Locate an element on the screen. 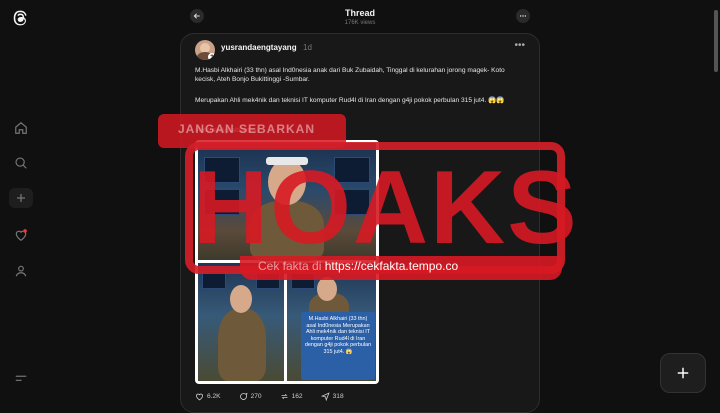 The width and height of the screenshot is (720, 413). plus-icon is located at coordinates (683, 373).